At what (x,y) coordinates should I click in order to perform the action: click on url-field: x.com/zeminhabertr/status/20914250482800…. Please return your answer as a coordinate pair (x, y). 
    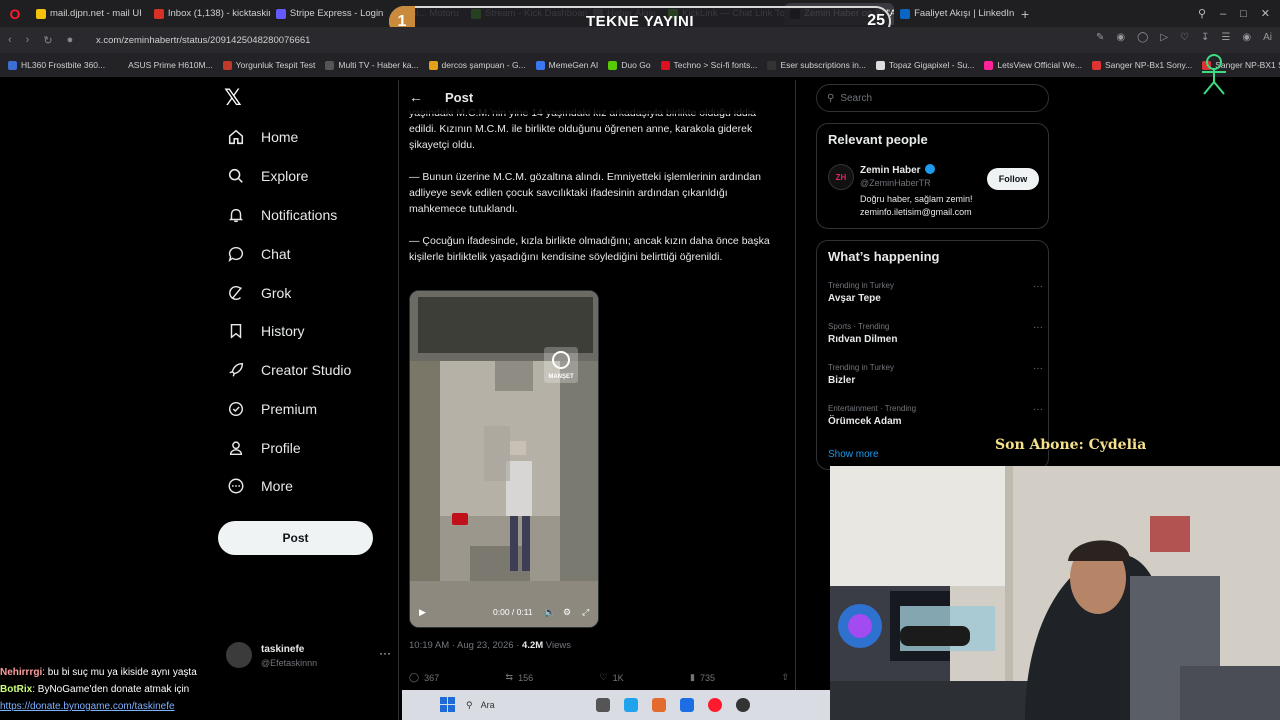
    Looking at the image, I should click on (203, 40).